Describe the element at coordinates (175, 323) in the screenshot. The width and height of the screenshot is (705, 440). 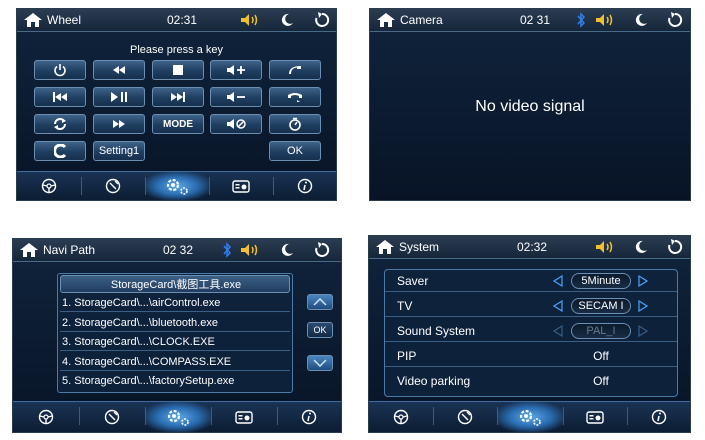
I see `list-item: 2. StorageCard\...\bluetooth.exe` at that location.